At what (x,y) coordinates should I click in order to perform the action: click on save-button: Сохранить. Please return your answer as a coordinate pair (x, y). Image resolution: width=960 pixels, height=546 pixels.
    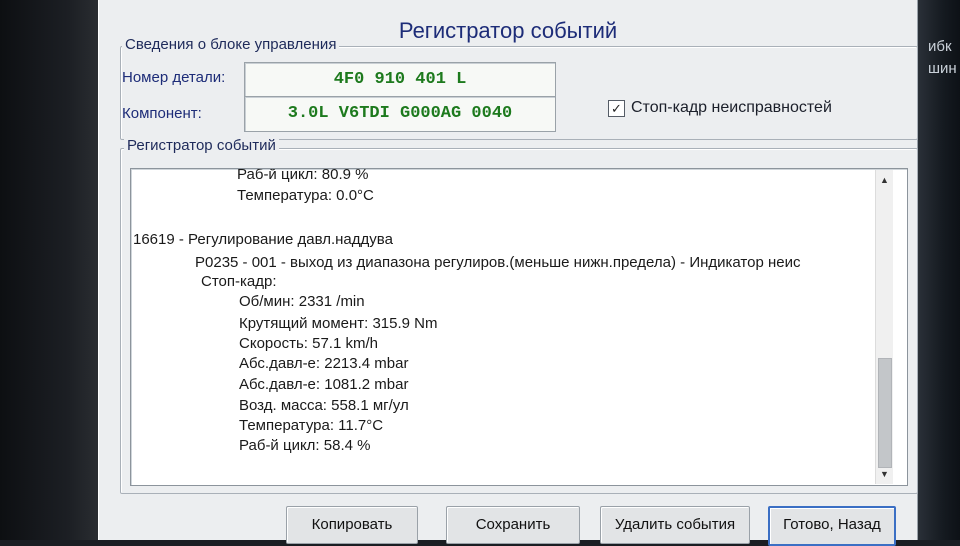
    Looking at the image, I should click on (513, 525).